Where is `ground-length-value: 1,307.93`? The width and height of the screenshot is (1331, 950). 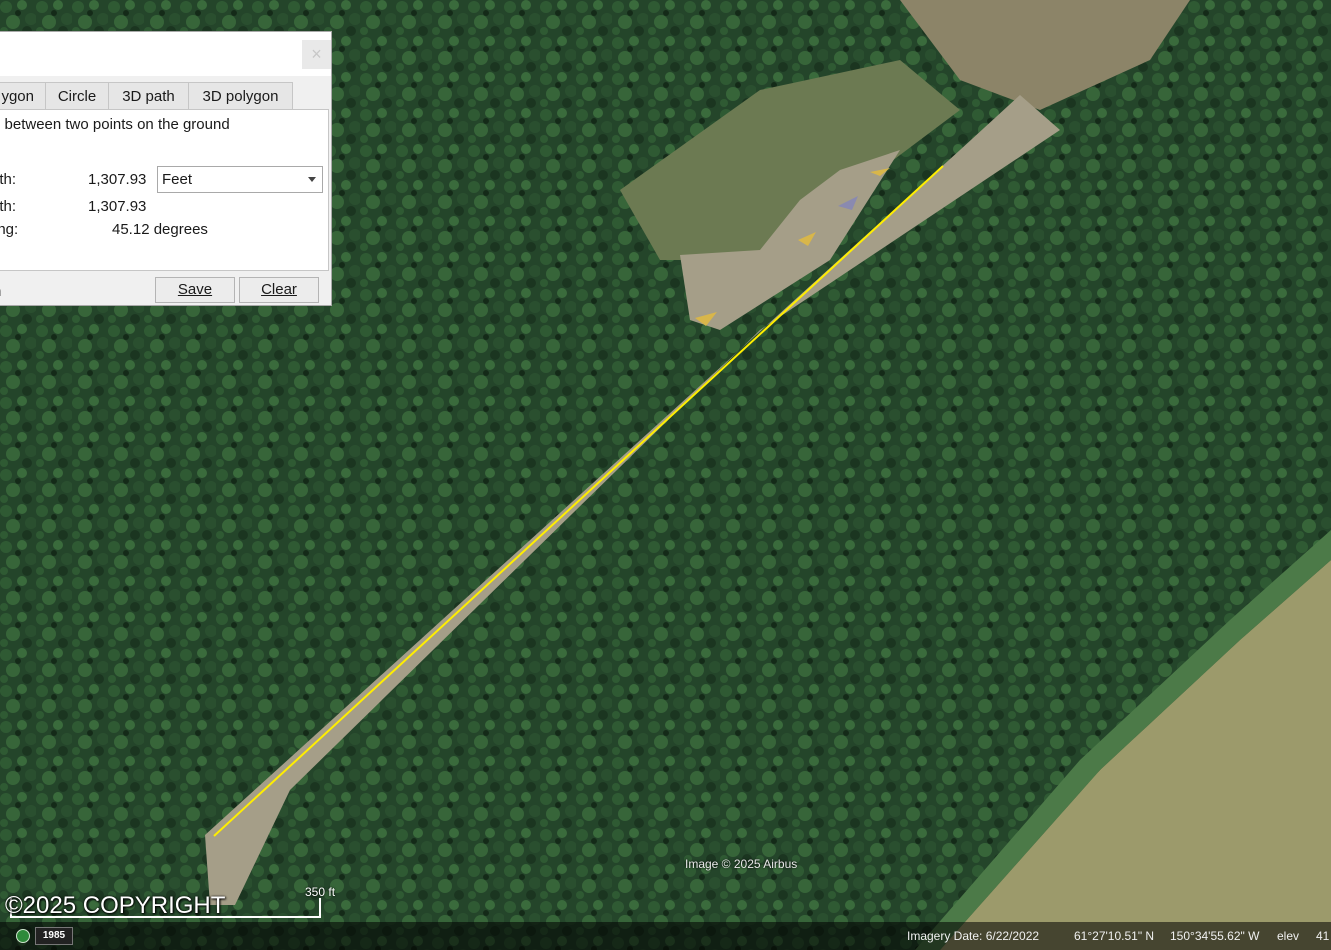
ground-length-value: 1,307.93 is located at coordinates (117, 206).